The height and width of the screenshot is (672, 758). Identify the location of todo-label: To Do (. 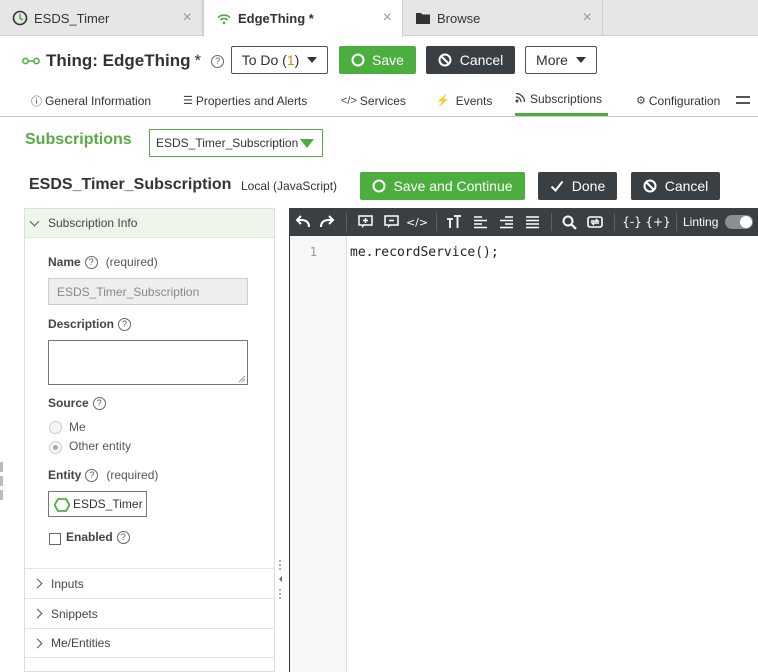
(264, 60).